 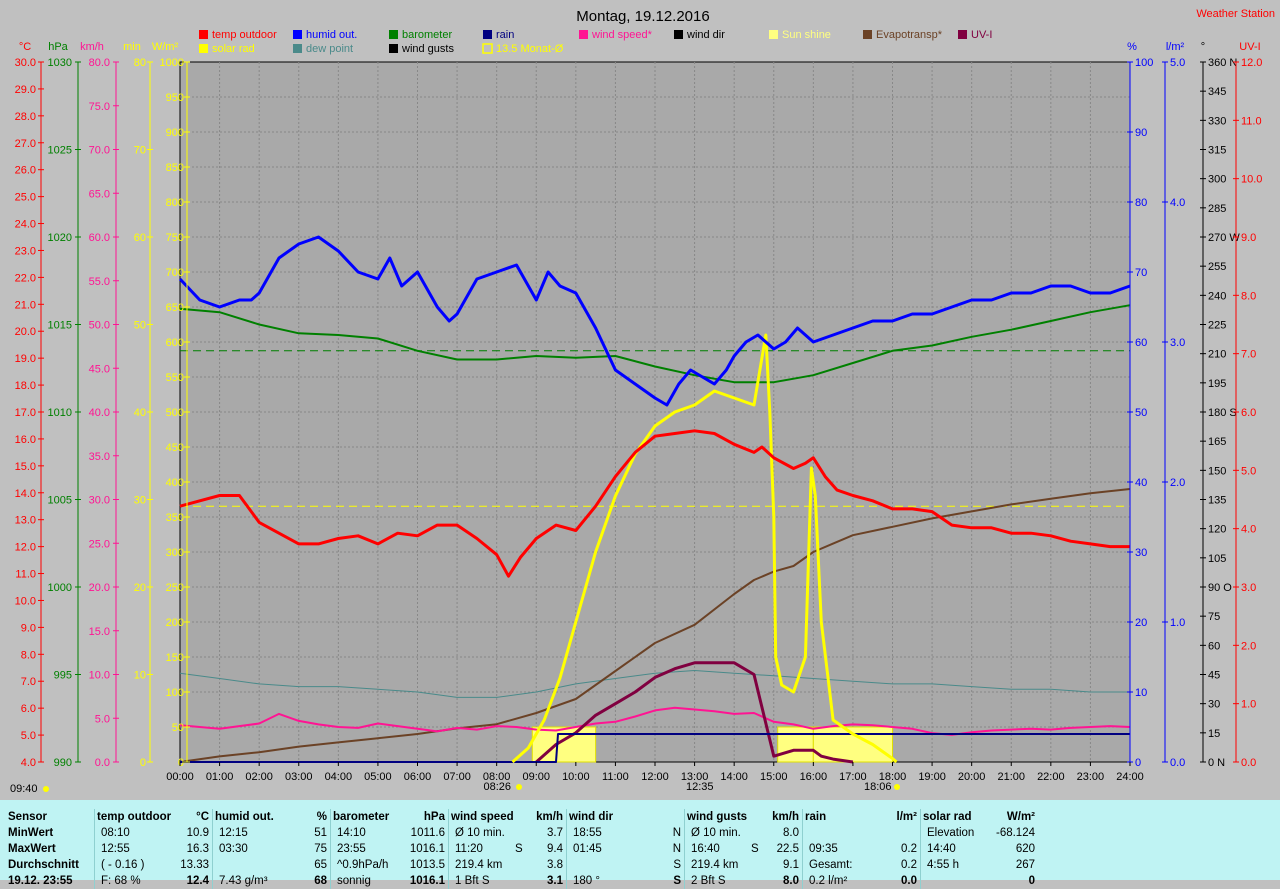 What do you see at coordinates (28, 628) in the screenshot?
I see `temp-tick-label: 9.0` at bounding box center [28, 628].